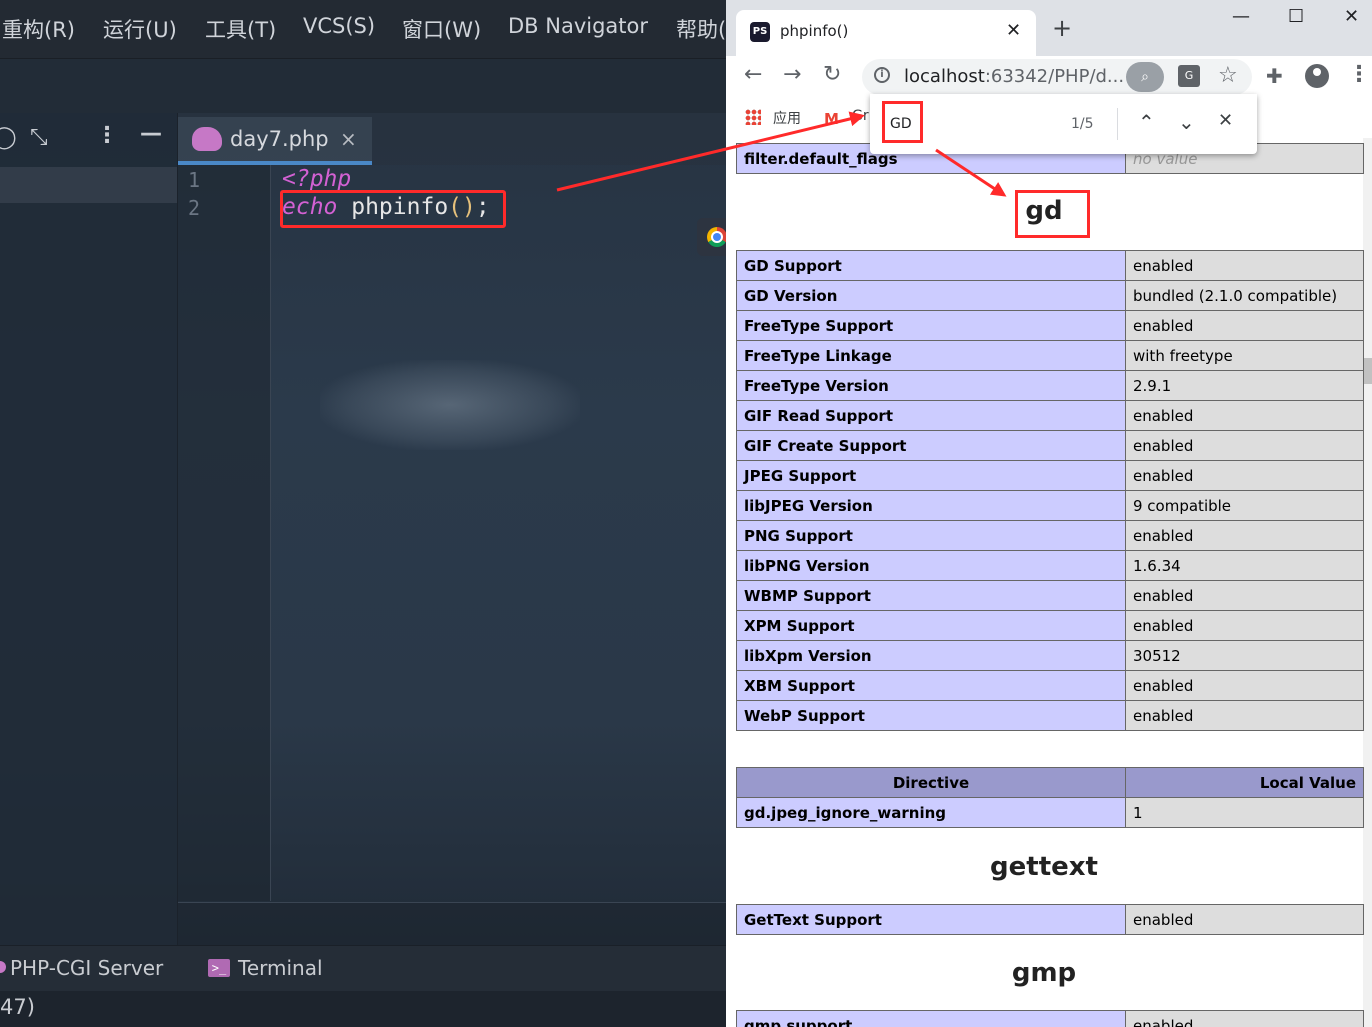 This screenshot has width=1372, height=1027. What do you see at coordinates (931, 1018) in the screenshot?
I see `directive-key: gmp support` at bounding box center [931, 1018].